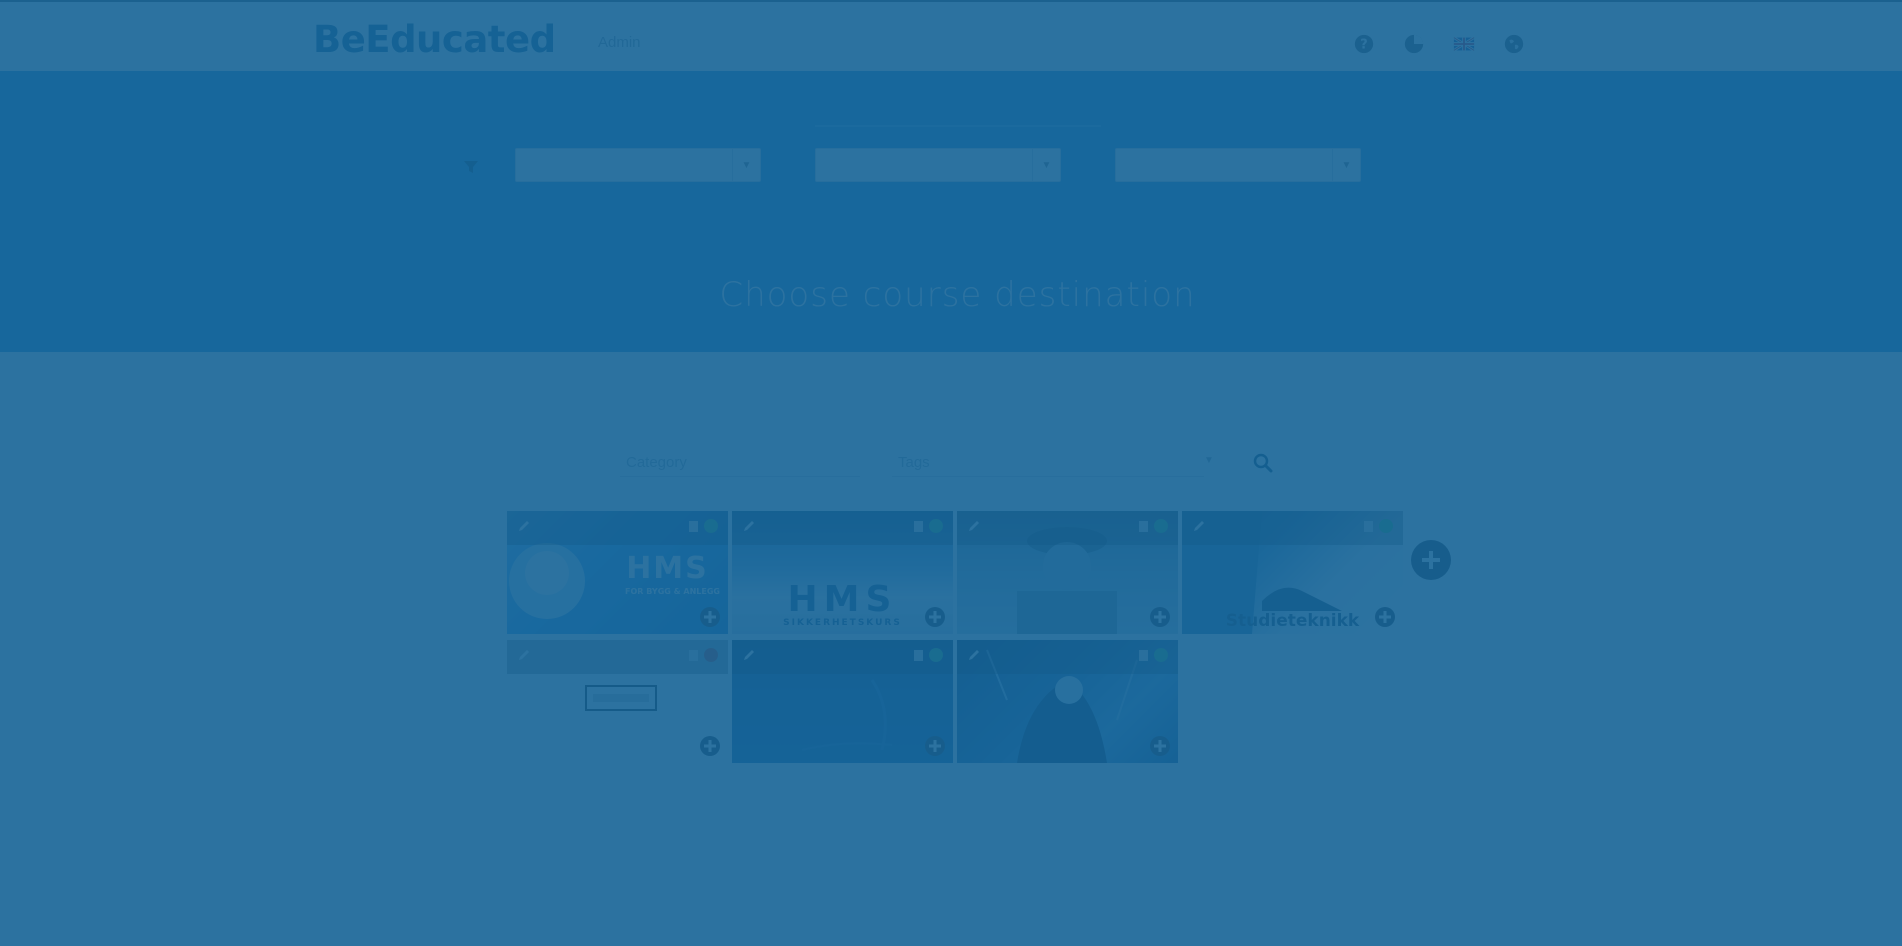 The image size is (1902, 946). Describe the element at coordinates (1439, 44) in the screenshot. I see `top-icon-bar: ?` at that location.